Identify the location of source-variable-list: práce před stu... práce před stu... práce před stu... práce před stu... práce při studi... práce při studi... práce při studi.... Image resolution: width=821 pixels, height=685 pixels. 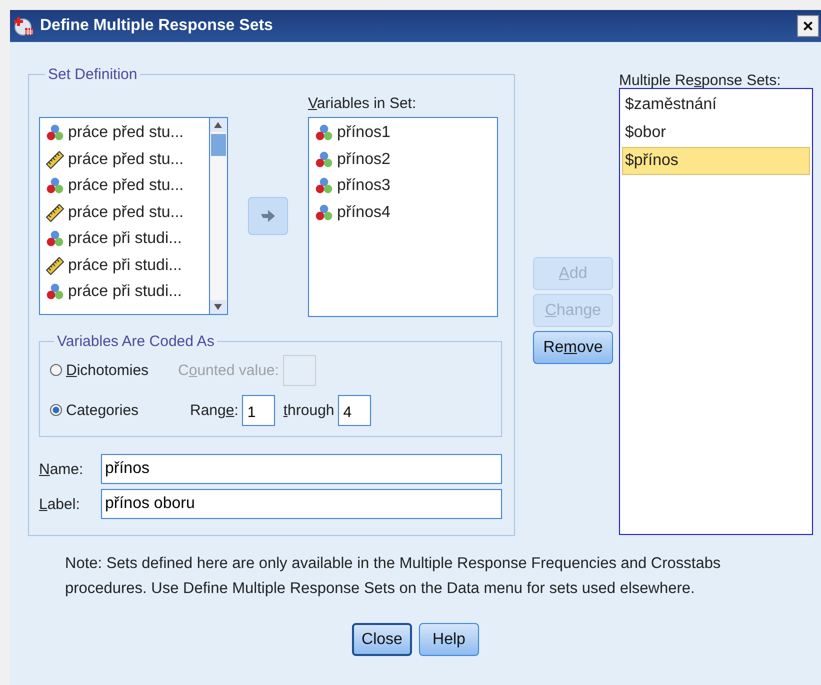
(133, 216).